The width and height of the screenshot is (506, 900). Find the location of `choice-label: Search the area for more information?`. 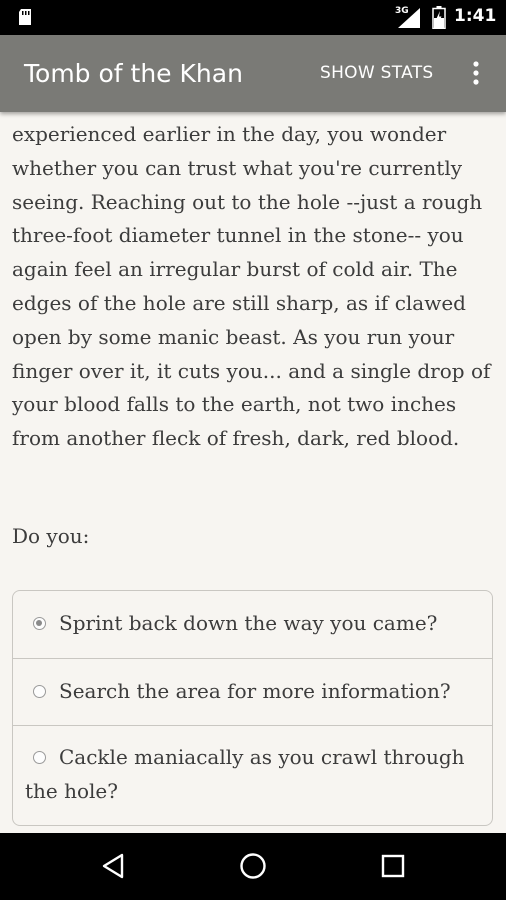

choice-label: Search the area for more information? is located at coordinates (255, 691).